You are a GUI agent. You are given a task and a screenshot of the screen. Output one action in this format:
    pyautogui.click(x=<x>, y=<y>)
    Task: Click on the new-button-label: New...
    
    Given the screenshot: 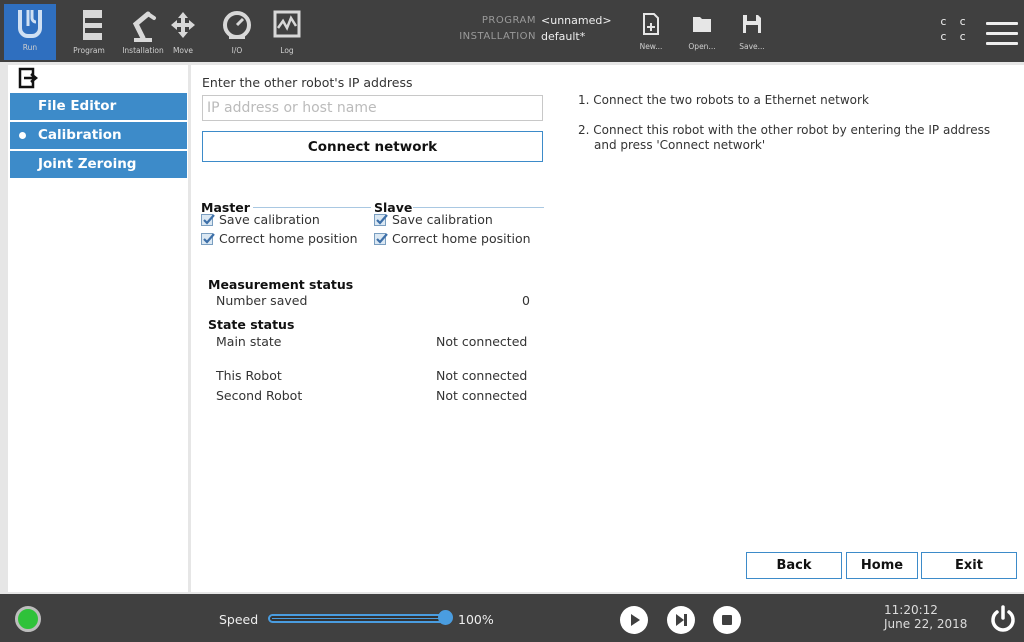 What is the action you would take?
    pyautogui.click(x=651, y=46)
    